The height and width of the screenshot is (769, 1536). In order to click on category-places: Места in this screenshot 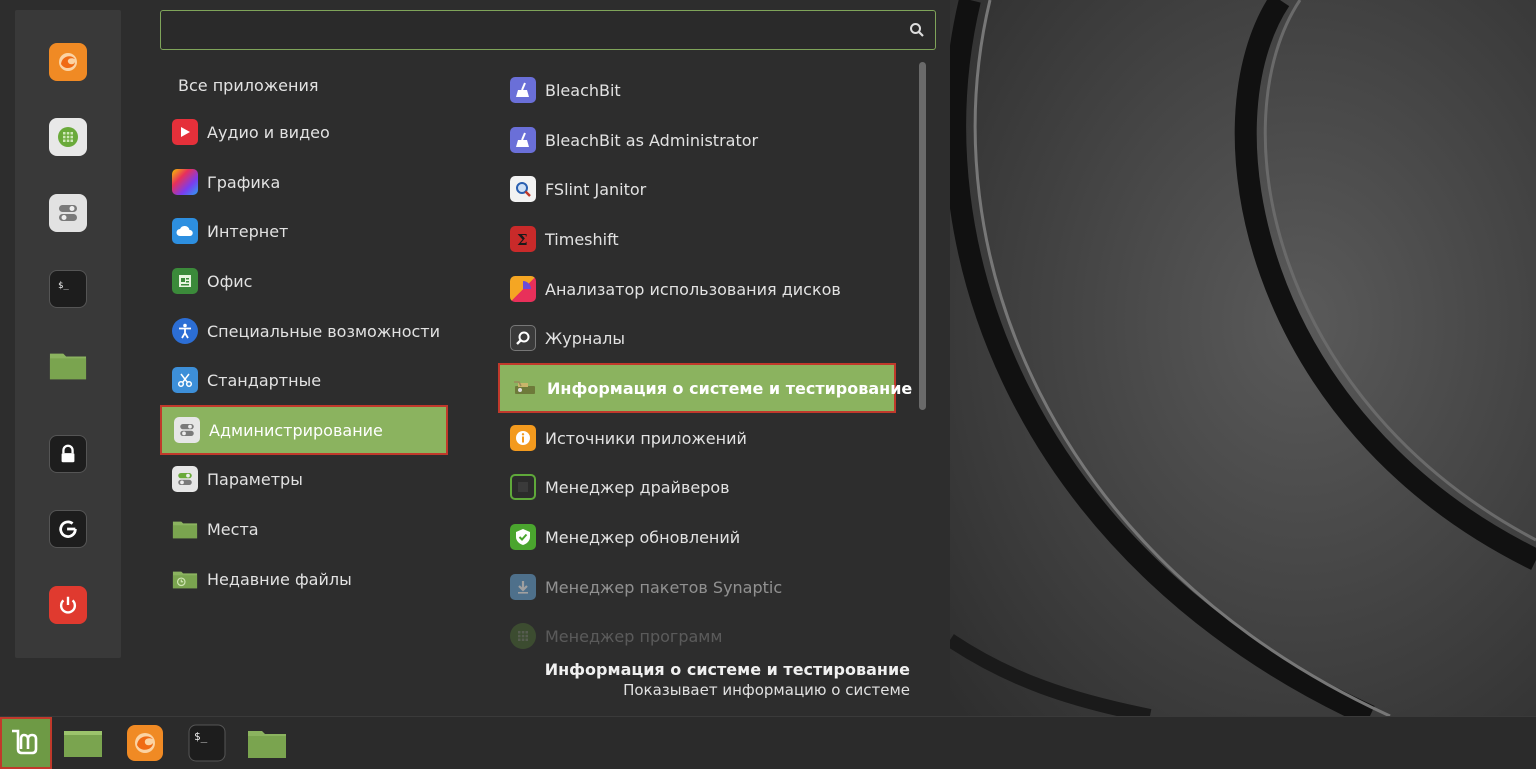, I will do `click(304, 529)`.